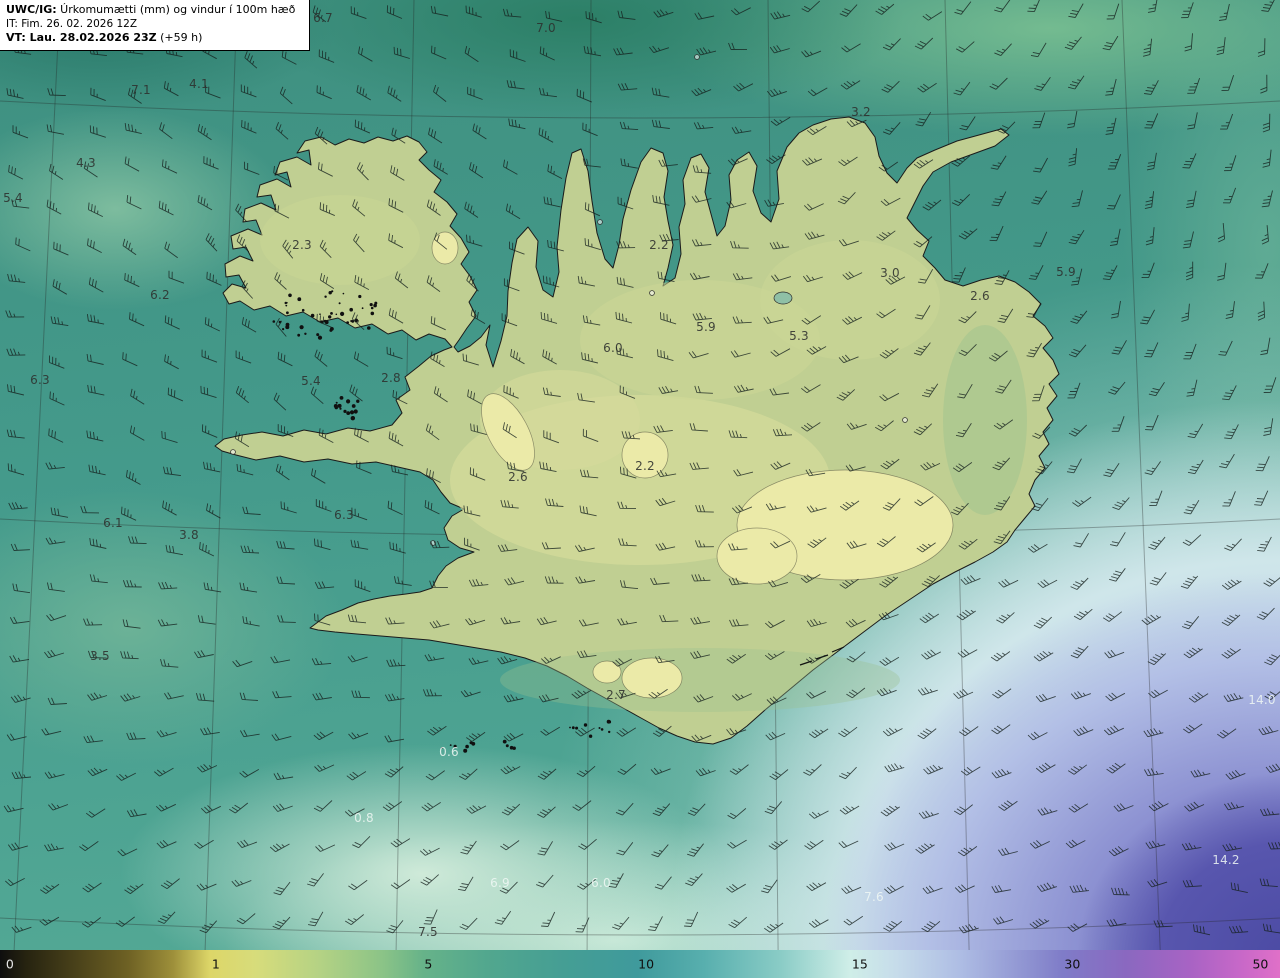 This screenshot has width=1280, height=978. I want to click on map-label: 3.8, so click(189, 535).